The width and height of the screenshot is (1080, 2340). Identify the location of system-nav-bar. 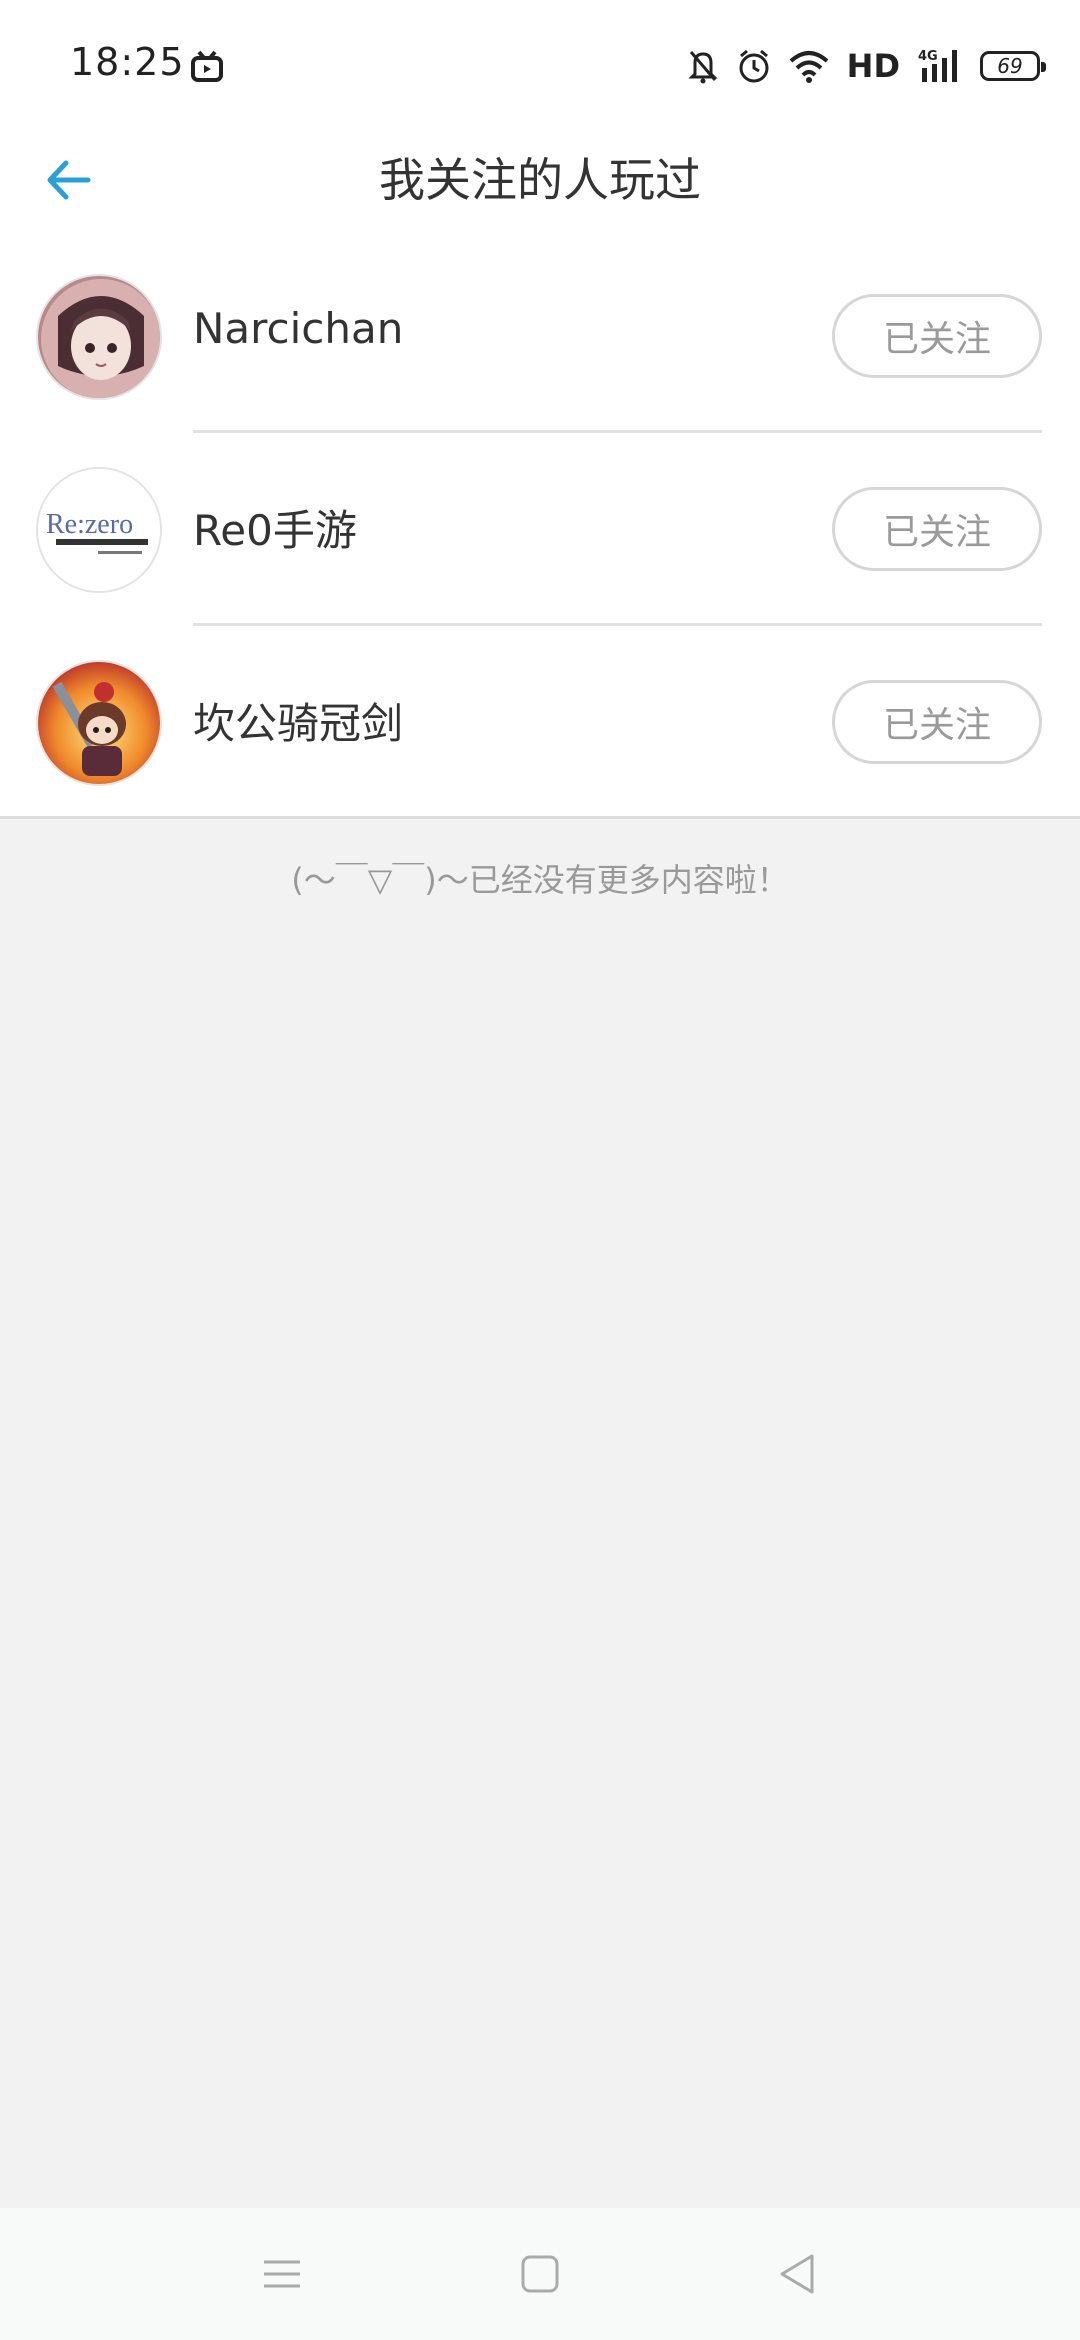
(540, 2274).